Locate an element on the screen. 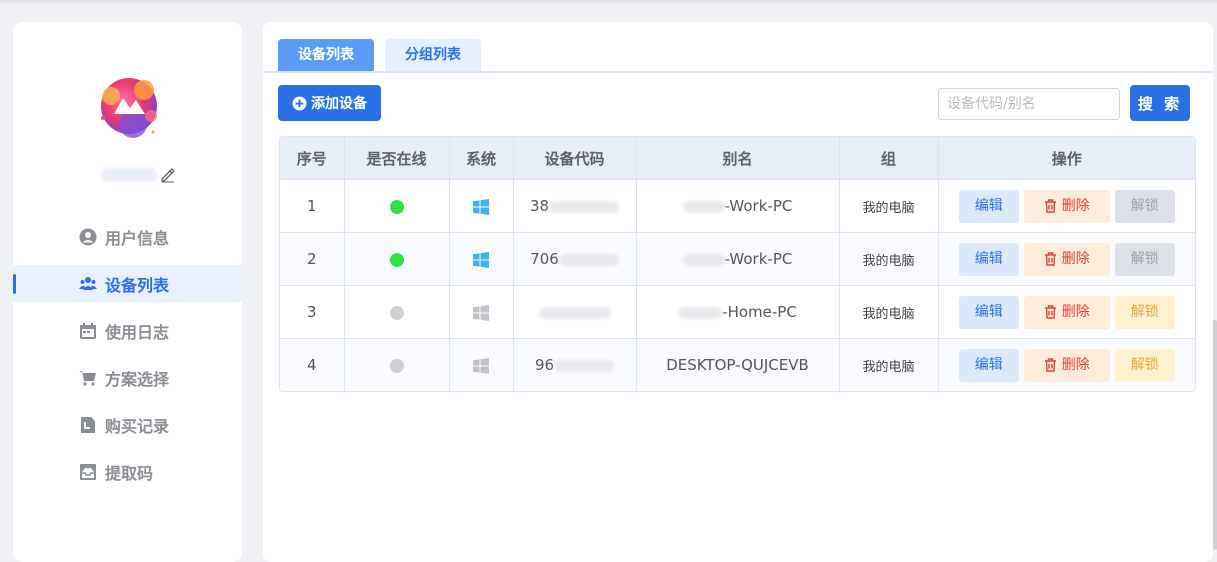 Image resolution: width=1217 pixels, height=562 pixels. alias-visible: -Home-PC is located at coordinates (759, 312).